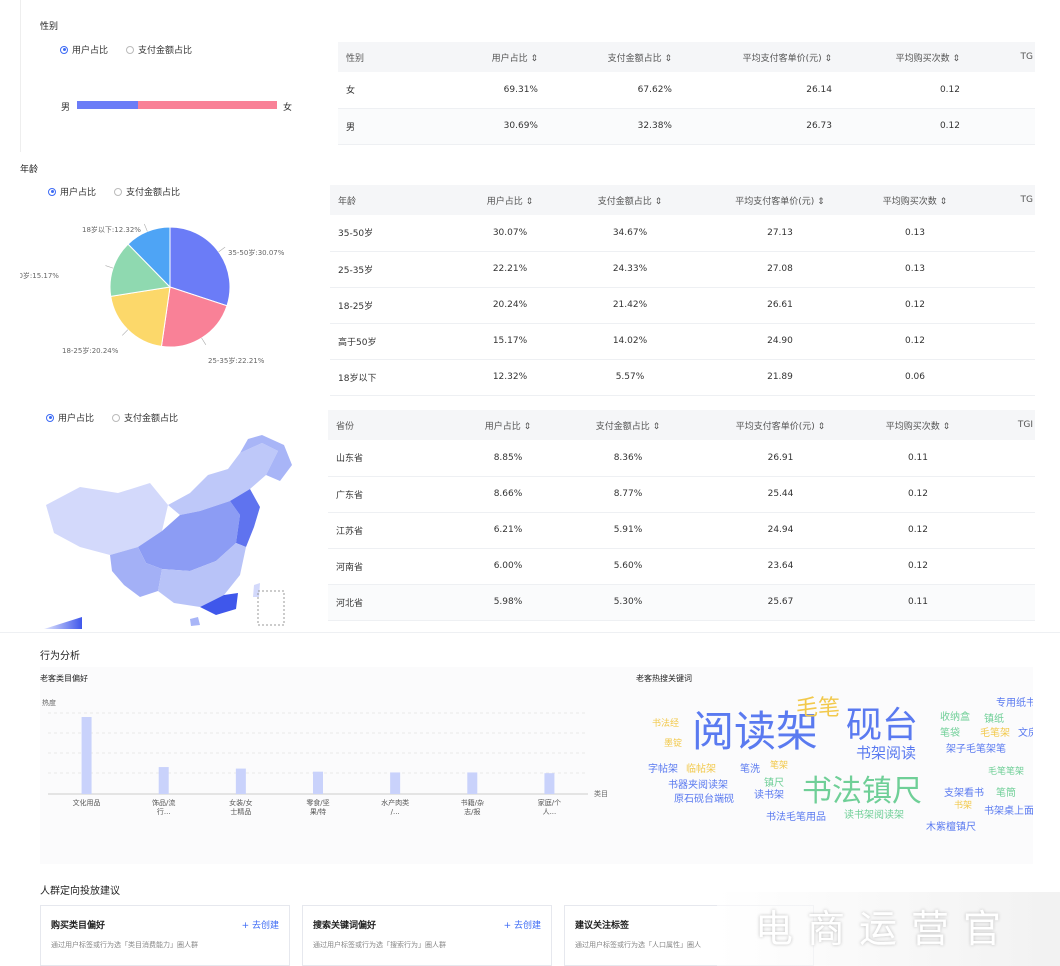 The width and height of the screenshot is (1060, 966). I want to click on keyword-word: 砚台, so click(882, 722).